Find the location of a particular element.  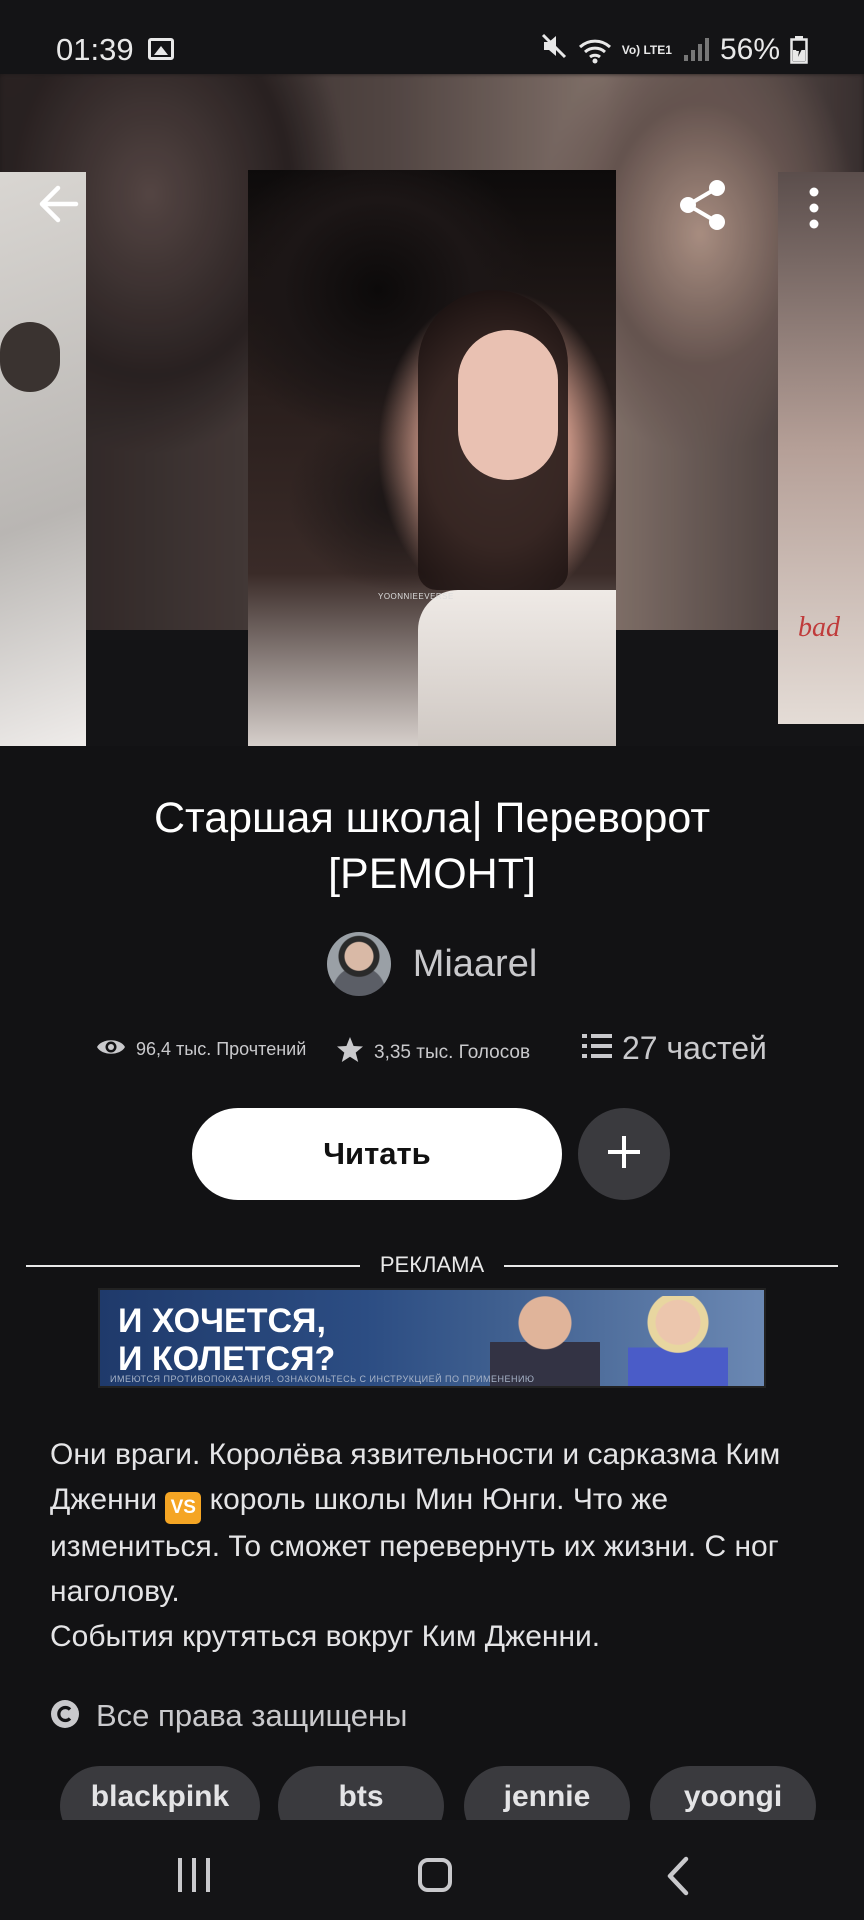

tag-chip: bts is located at coordinates (361, 1793).